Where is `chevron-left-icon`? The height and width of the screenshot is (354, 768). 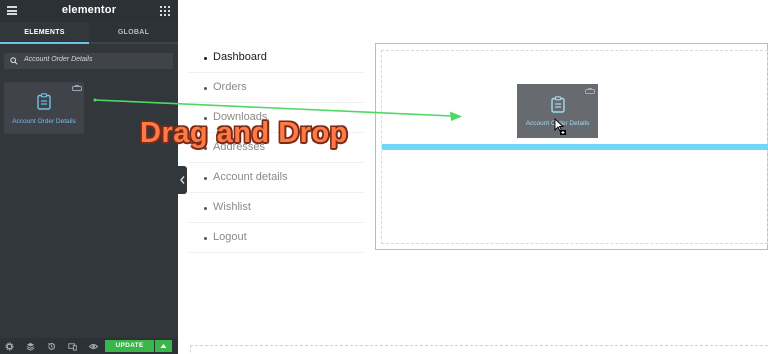 chevron-left-icon is located at coordinates (182, 180).